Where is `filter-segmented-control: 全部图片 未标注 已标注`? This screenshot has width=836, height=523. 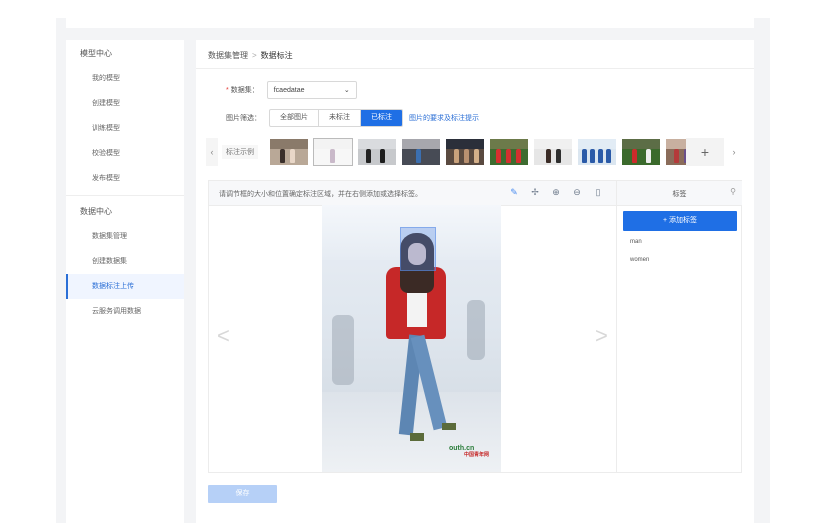
filter-segmented-control: 全部图片 未标注 已标注 is located at coordinates (336, 118).